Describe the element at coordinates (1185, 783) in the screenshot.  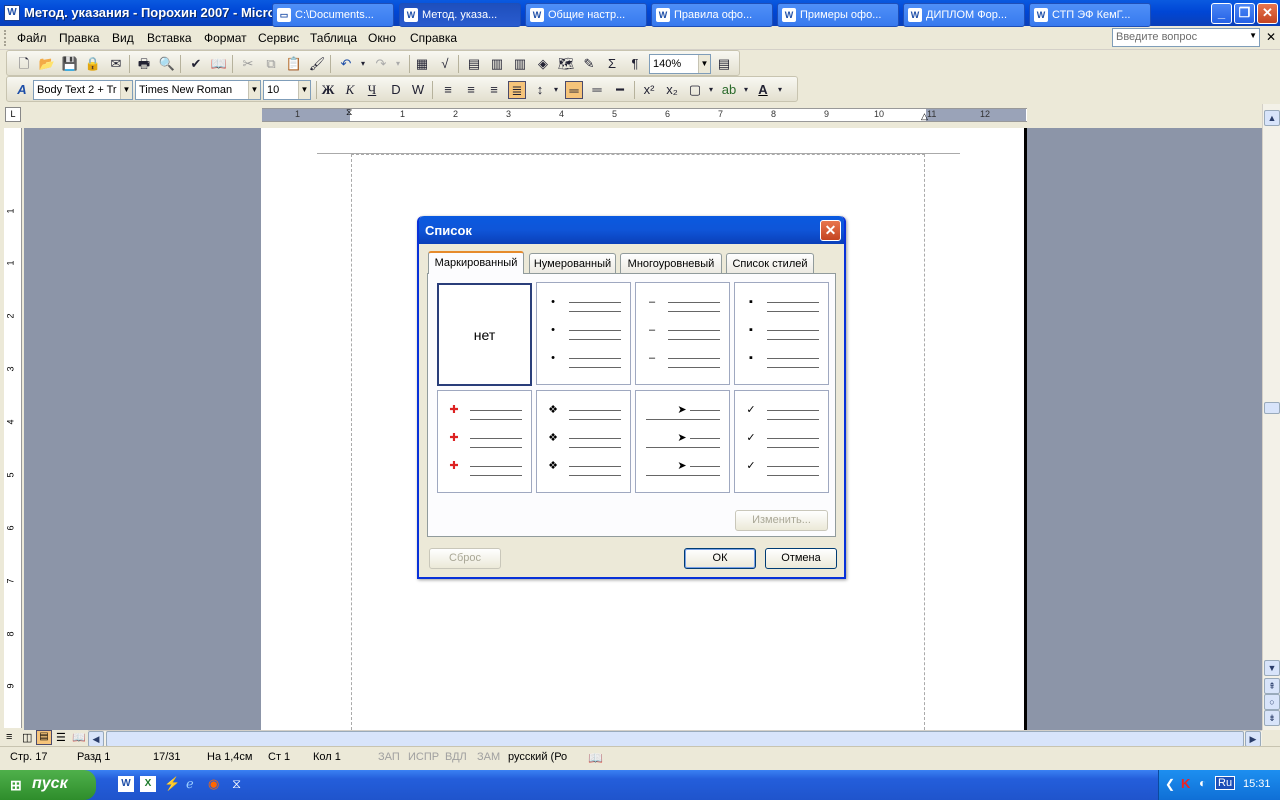
I see `kaspersky-icon: K` at that location.